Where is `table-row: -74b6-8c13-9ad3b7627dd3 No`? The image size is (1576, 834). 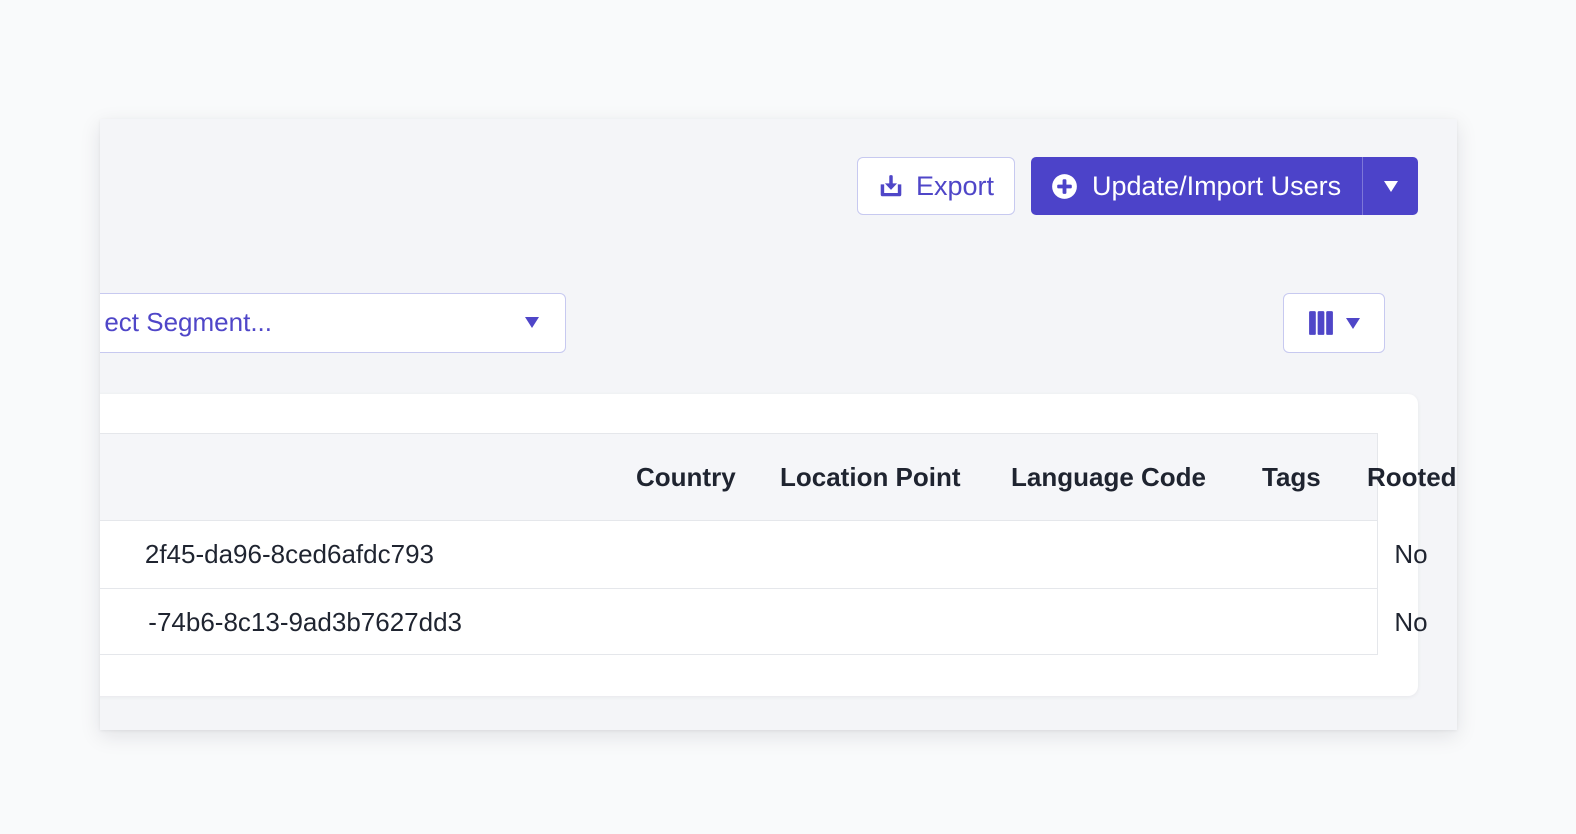 table-row: -74b6-8c13-9ad3b7627dd3 No is located at coordinates (763, 622).